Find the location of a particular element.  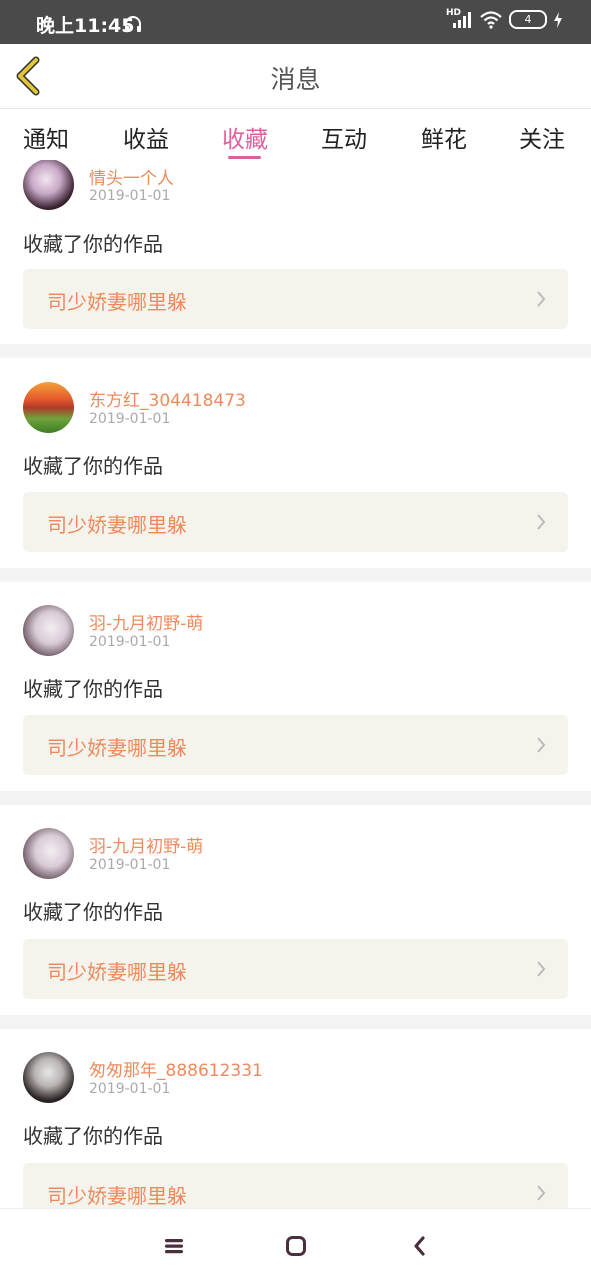

active-tab-indicator is located at coordinates (244, 157).